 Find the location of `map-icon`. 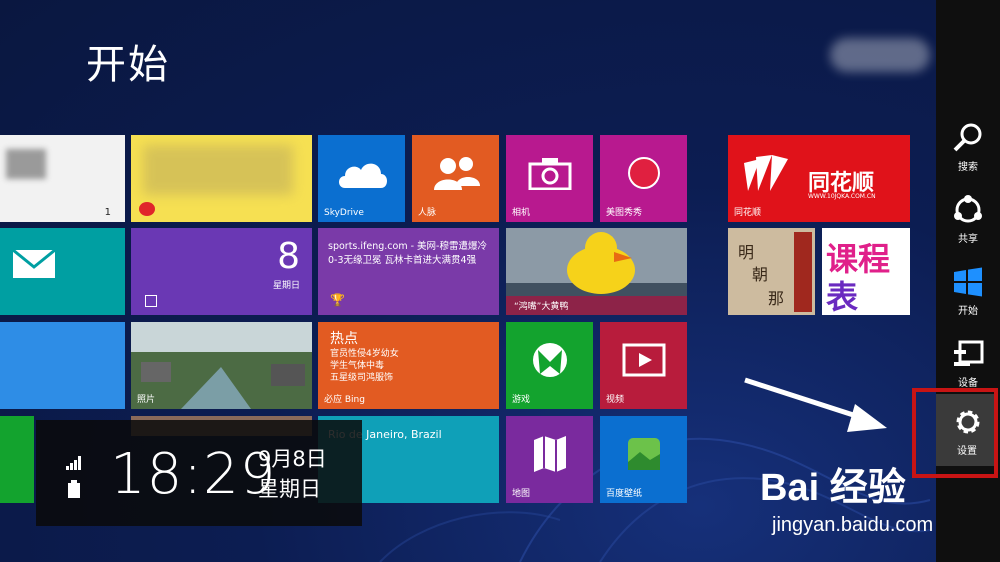

map-icon is located at coordinates (549, 454).